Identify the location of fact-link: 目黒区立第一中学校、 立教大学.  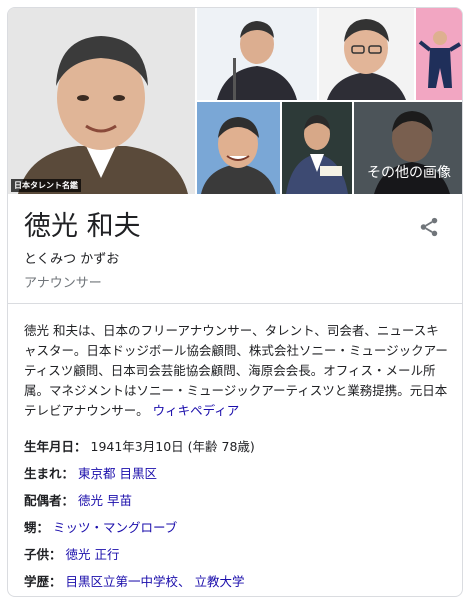
(155, 581).